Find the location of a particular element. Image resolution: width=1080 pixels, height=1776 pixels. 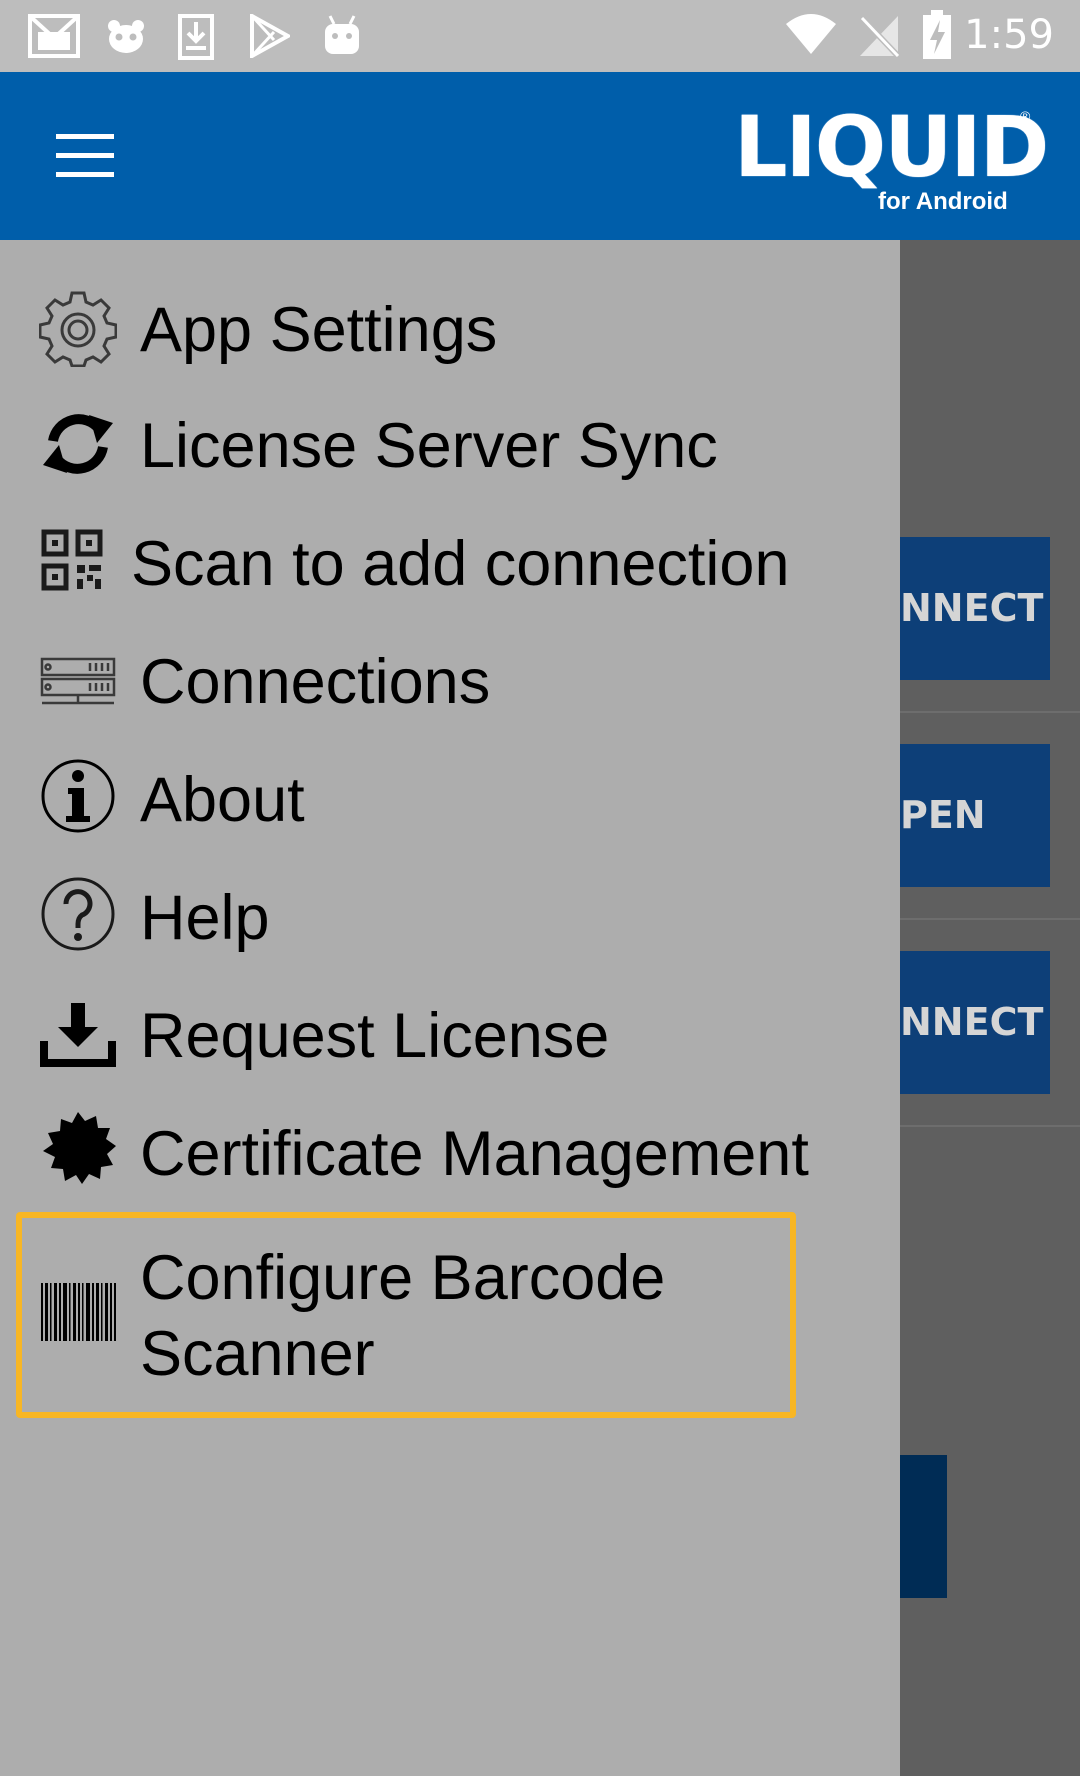

connect-button-1: NNECT is located at coordinates (975, 608).